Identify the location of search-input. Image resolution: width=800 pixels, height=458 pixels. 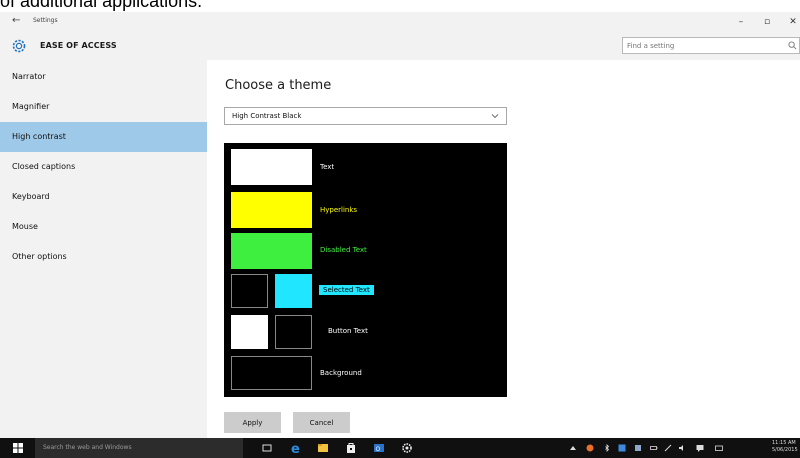
(703, 45).